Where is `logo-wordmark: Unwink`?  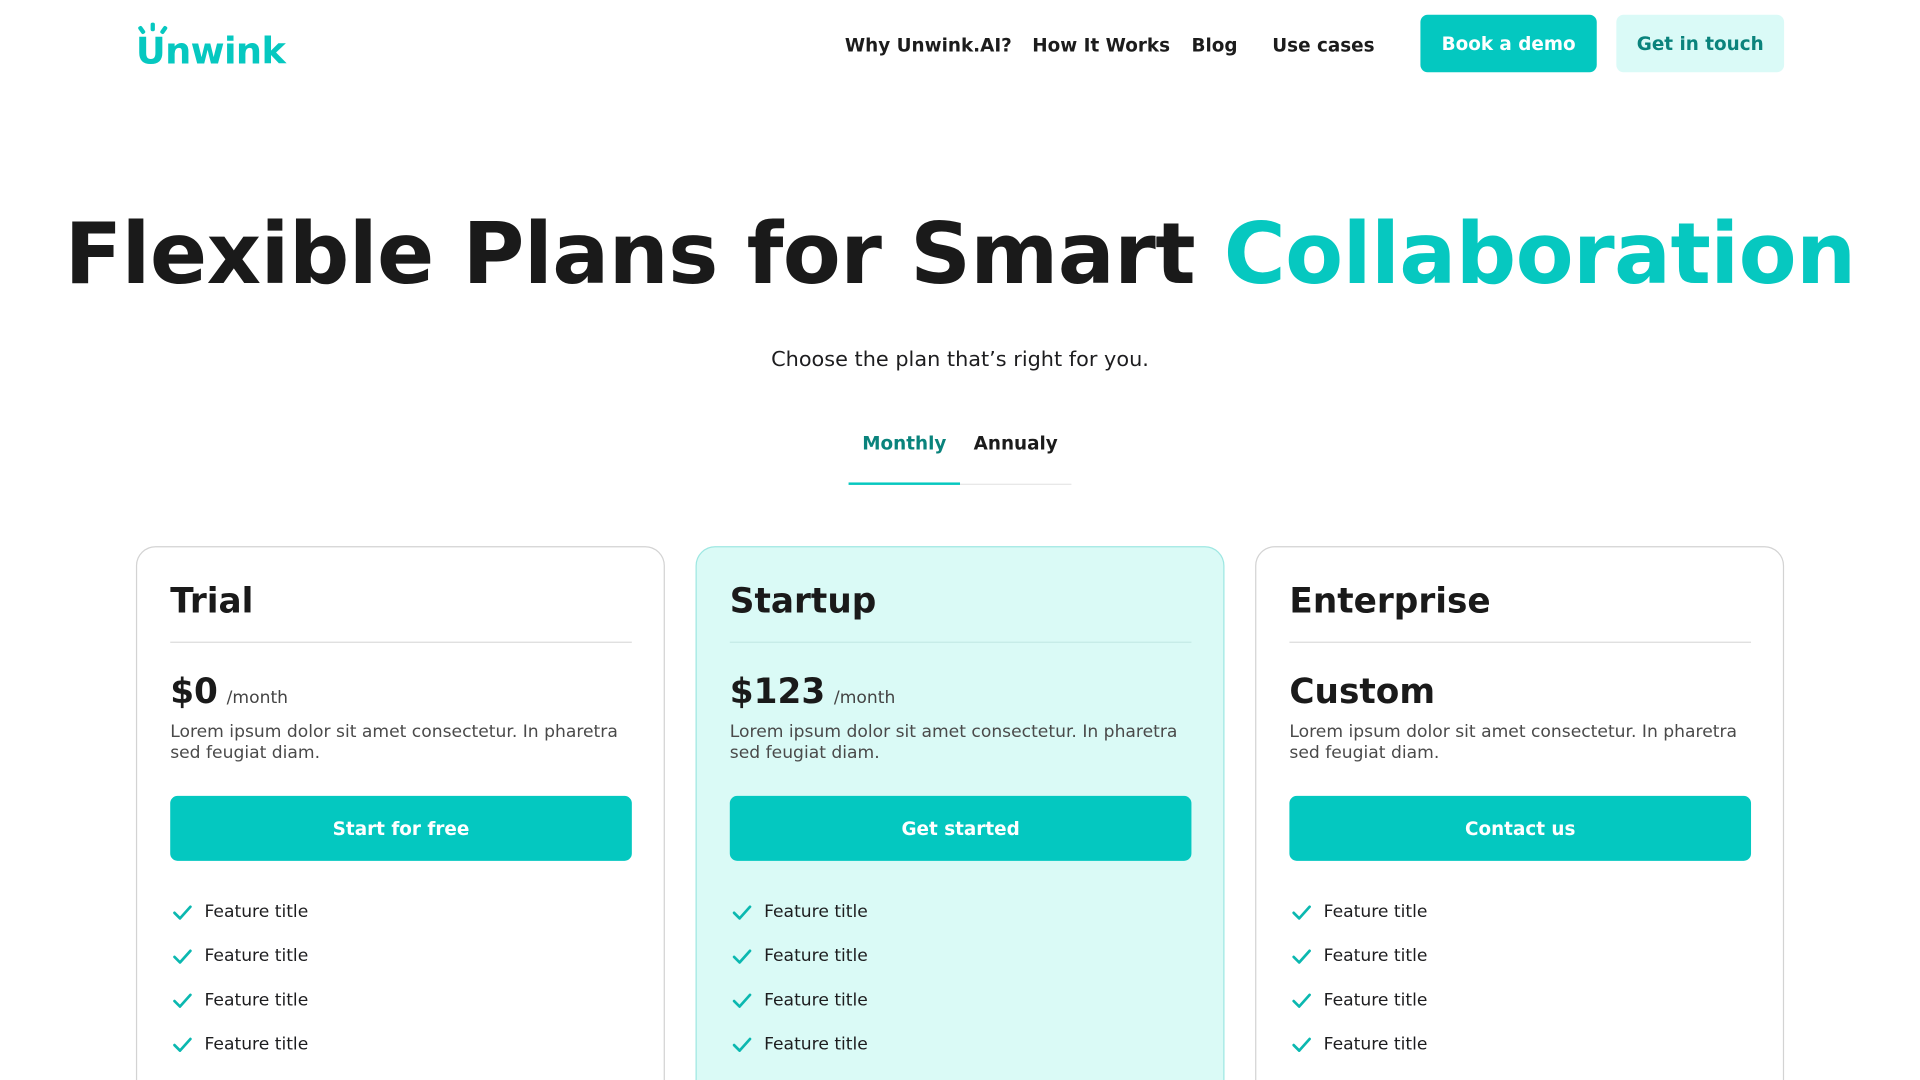 logo-wordmark: Unwink is located at coordinates (212, 48).